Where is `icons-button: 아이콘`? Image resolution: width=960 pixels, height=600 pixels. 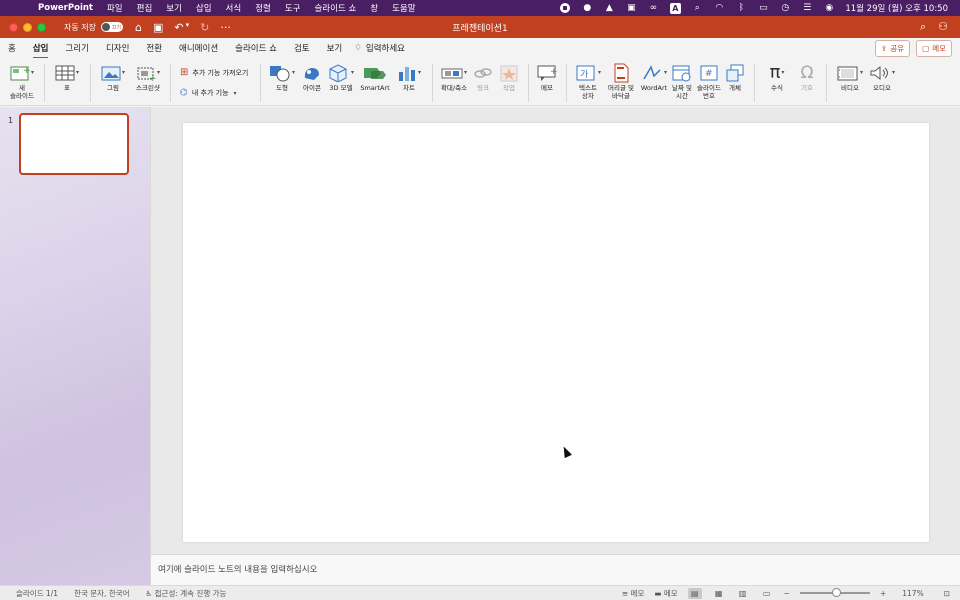 icons-button: 아이콘 is located at coordinates (312, 77).